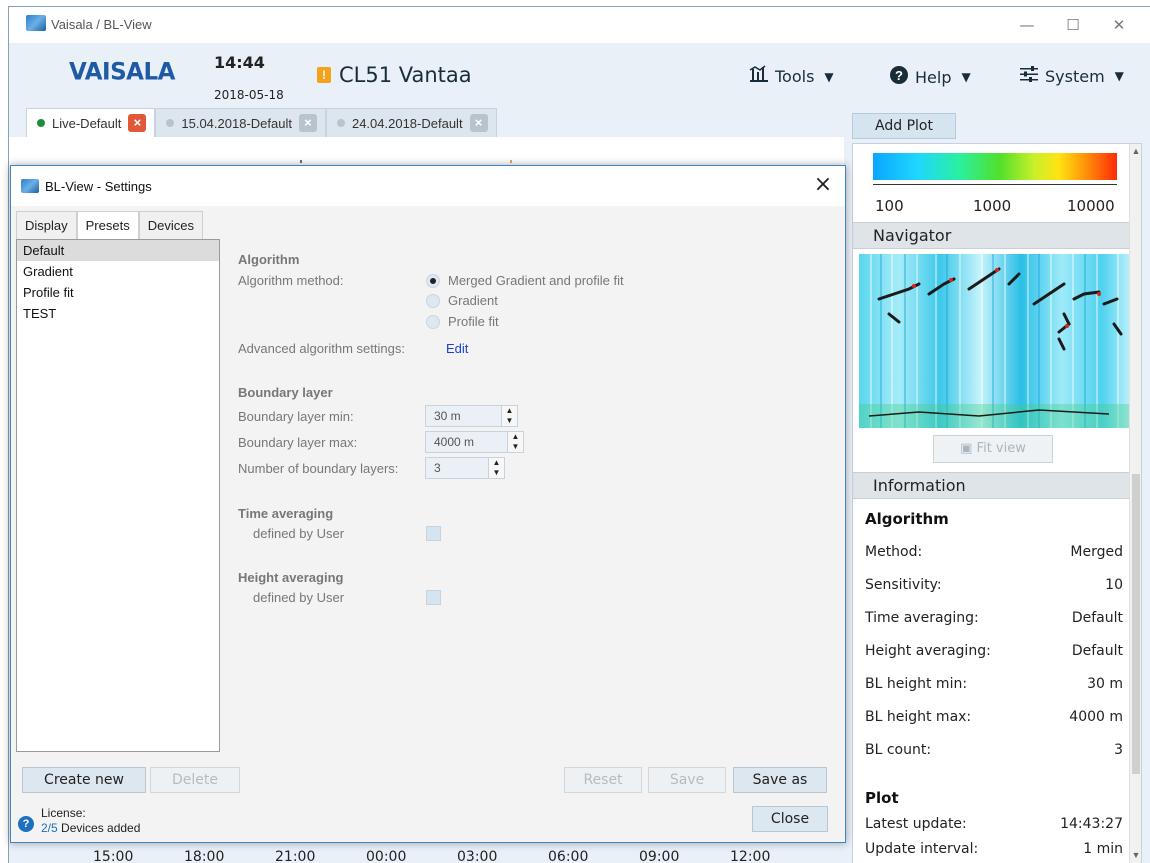  What do you see at coordinates (386, 856) in the screenshot?
I see `time-tick: 00:00` at bounding box center [386, 856].